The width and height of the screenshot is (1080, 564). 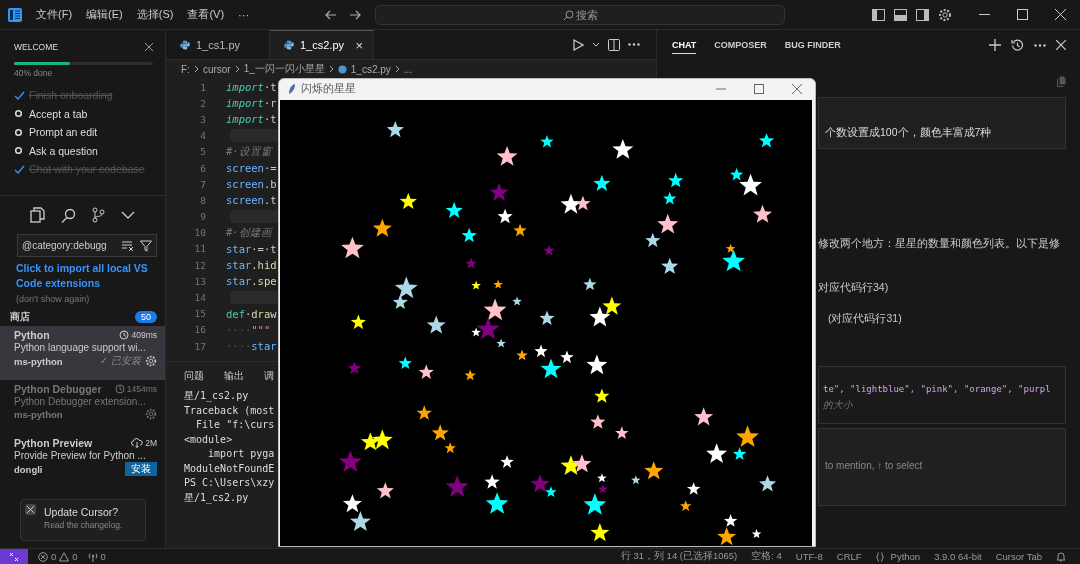 What do you see at coordinates (331, 14) in the screenshot?
I see `back-arrow-icon` at bounding box center [331, 14].